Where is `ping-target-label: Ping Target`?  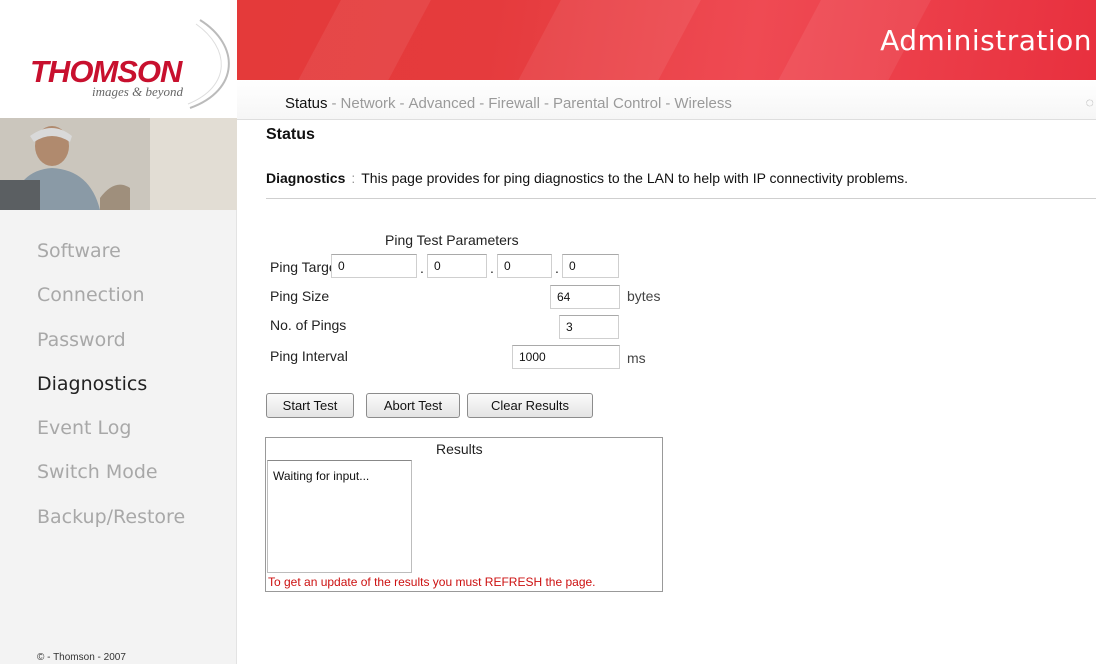 ping-target-label: Ping Target is located at coordinates (305, 267).